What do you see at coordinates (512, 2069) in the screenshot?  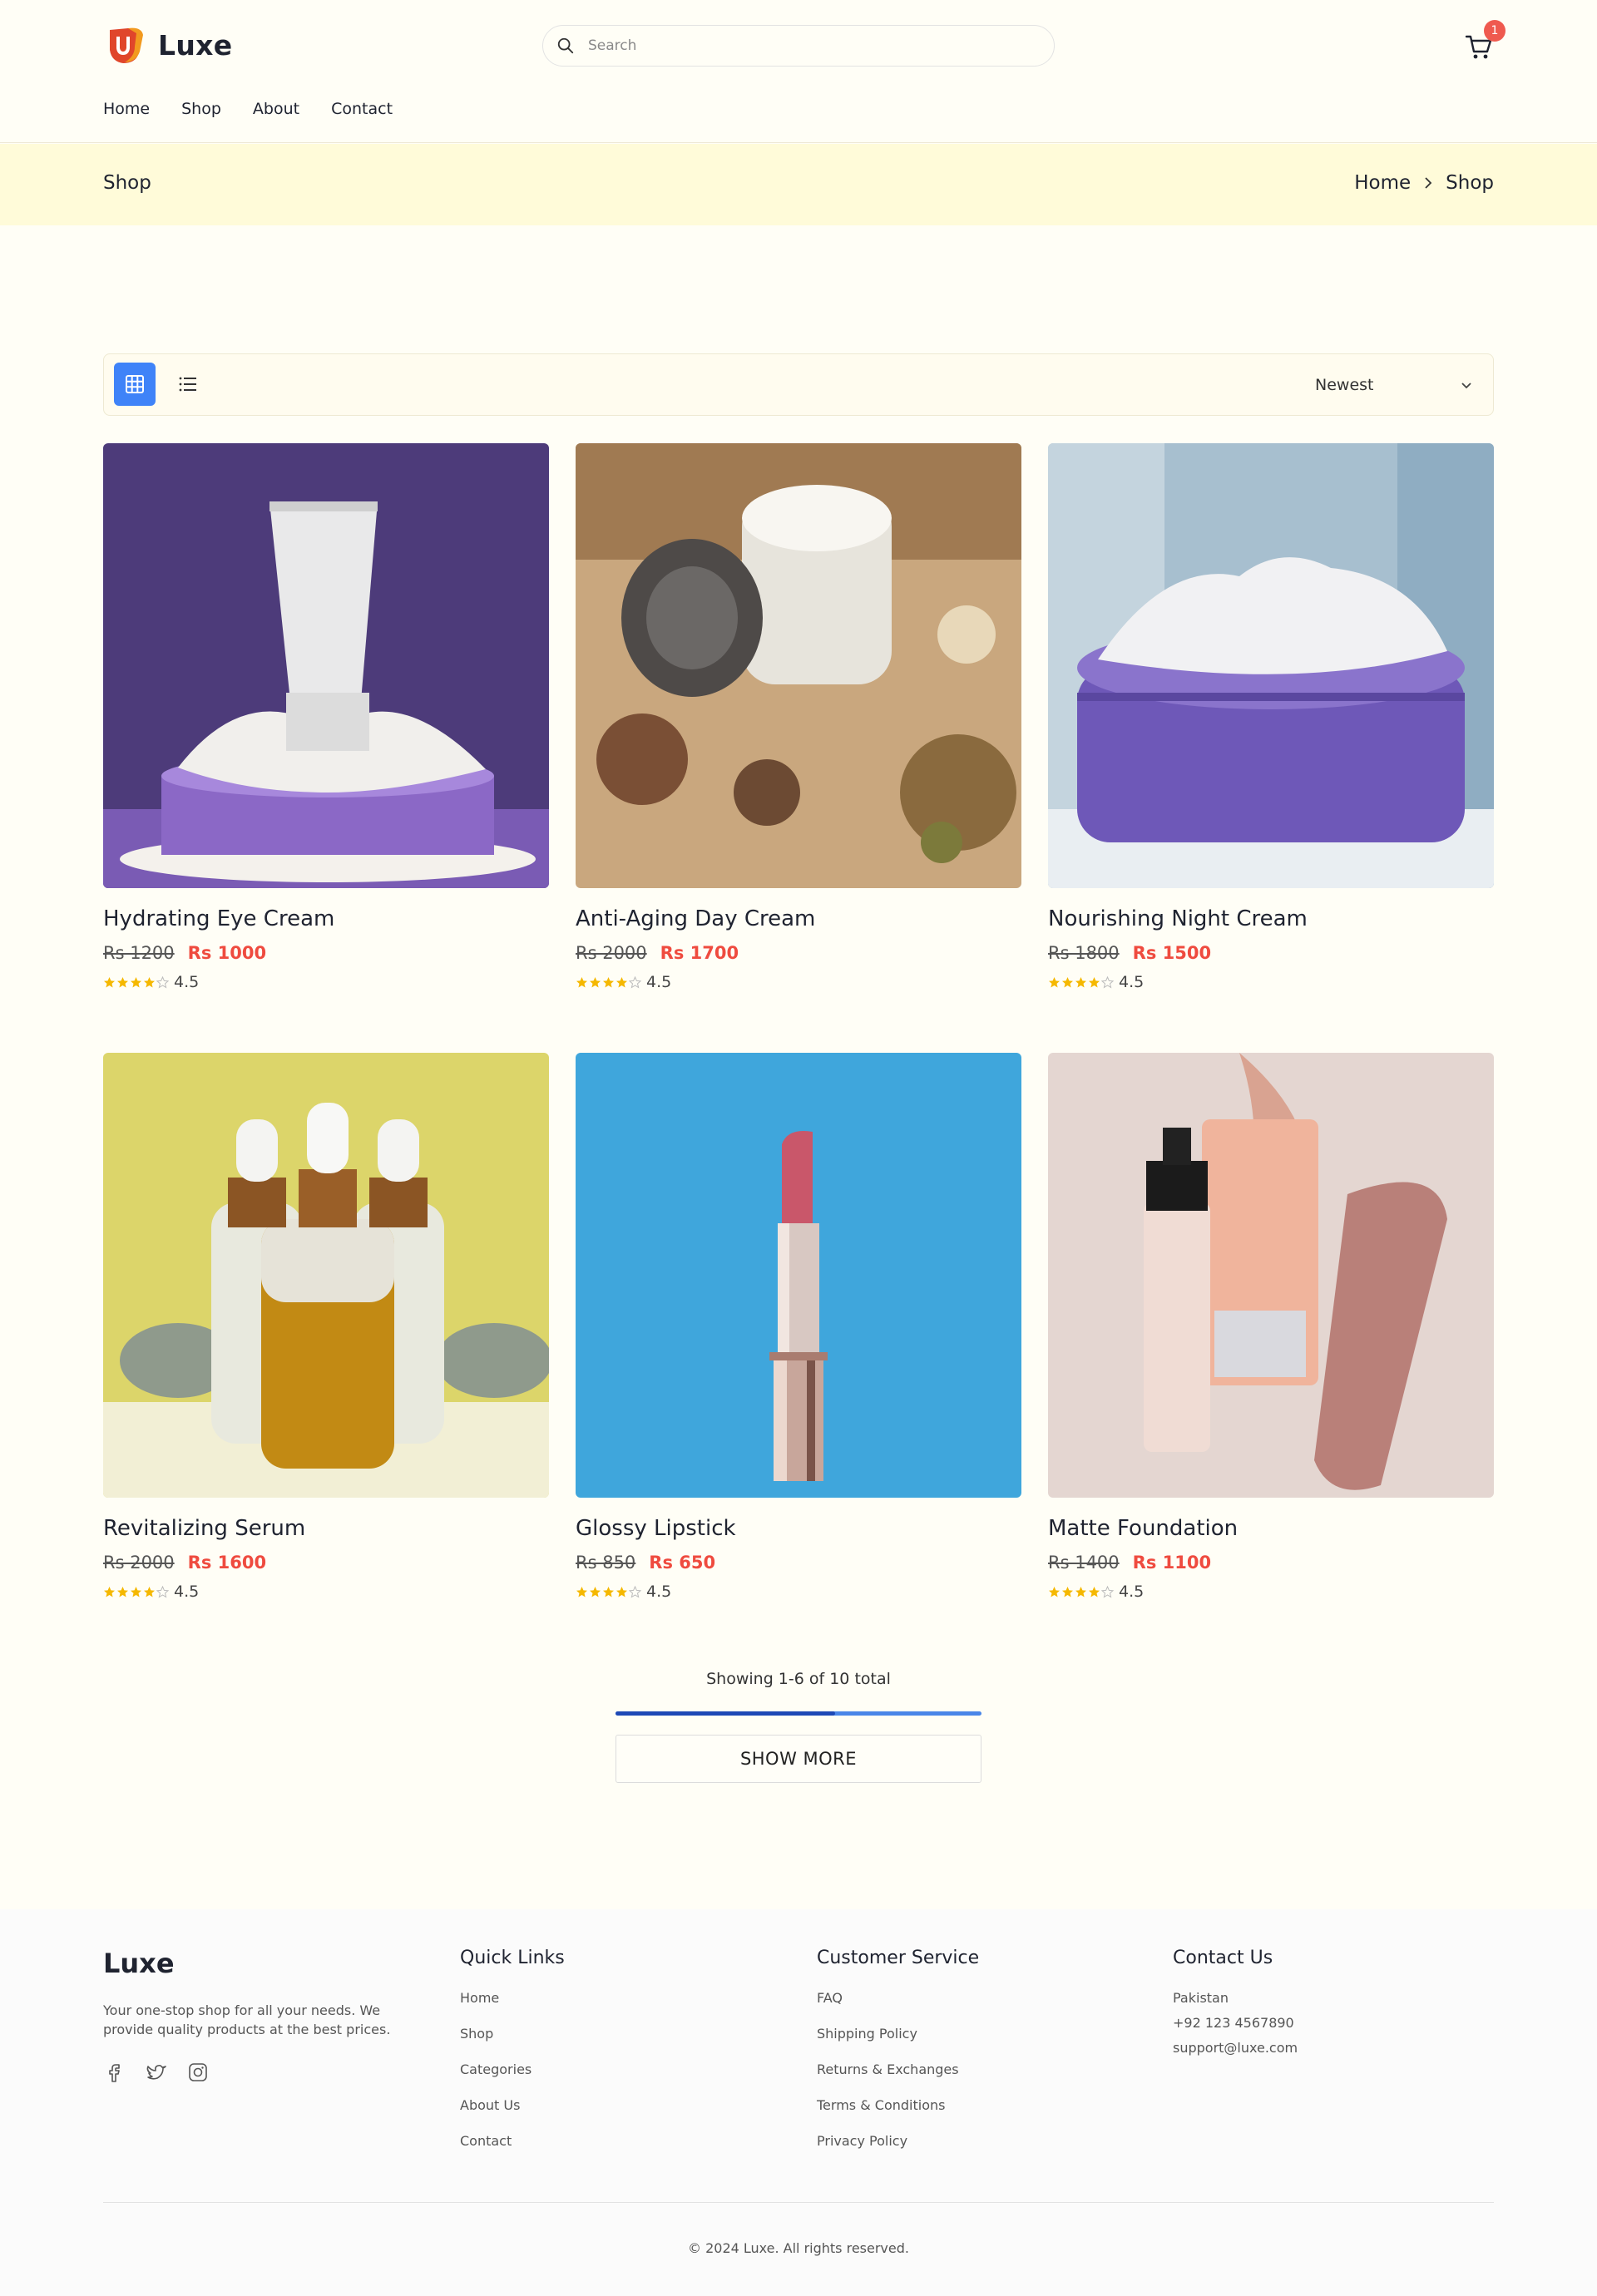 I see `footer-link-categories: Categories` at bounding box center [512, 2069].